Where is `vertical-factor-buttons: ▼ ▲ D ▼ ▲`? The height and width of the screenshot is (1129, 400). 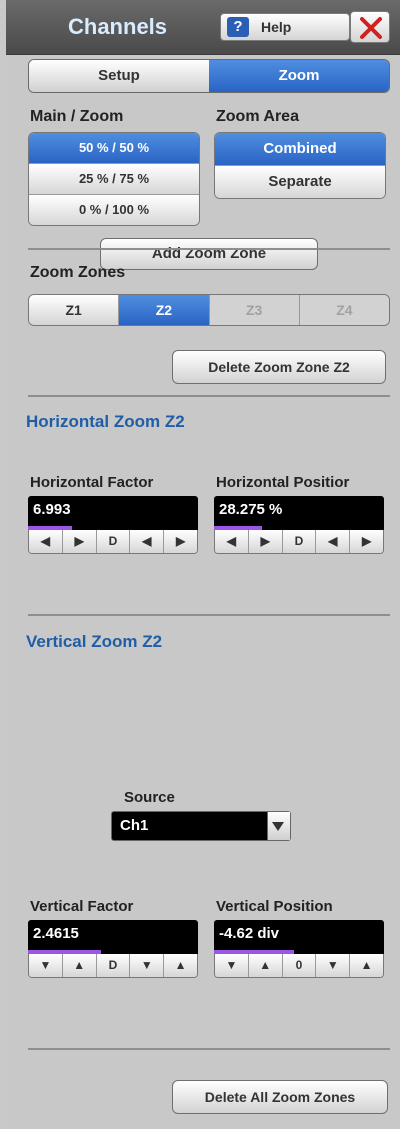 vertical-factor-buttons: ▼ ▲ D ▼ ▲ is located at coordinates (113, 966).